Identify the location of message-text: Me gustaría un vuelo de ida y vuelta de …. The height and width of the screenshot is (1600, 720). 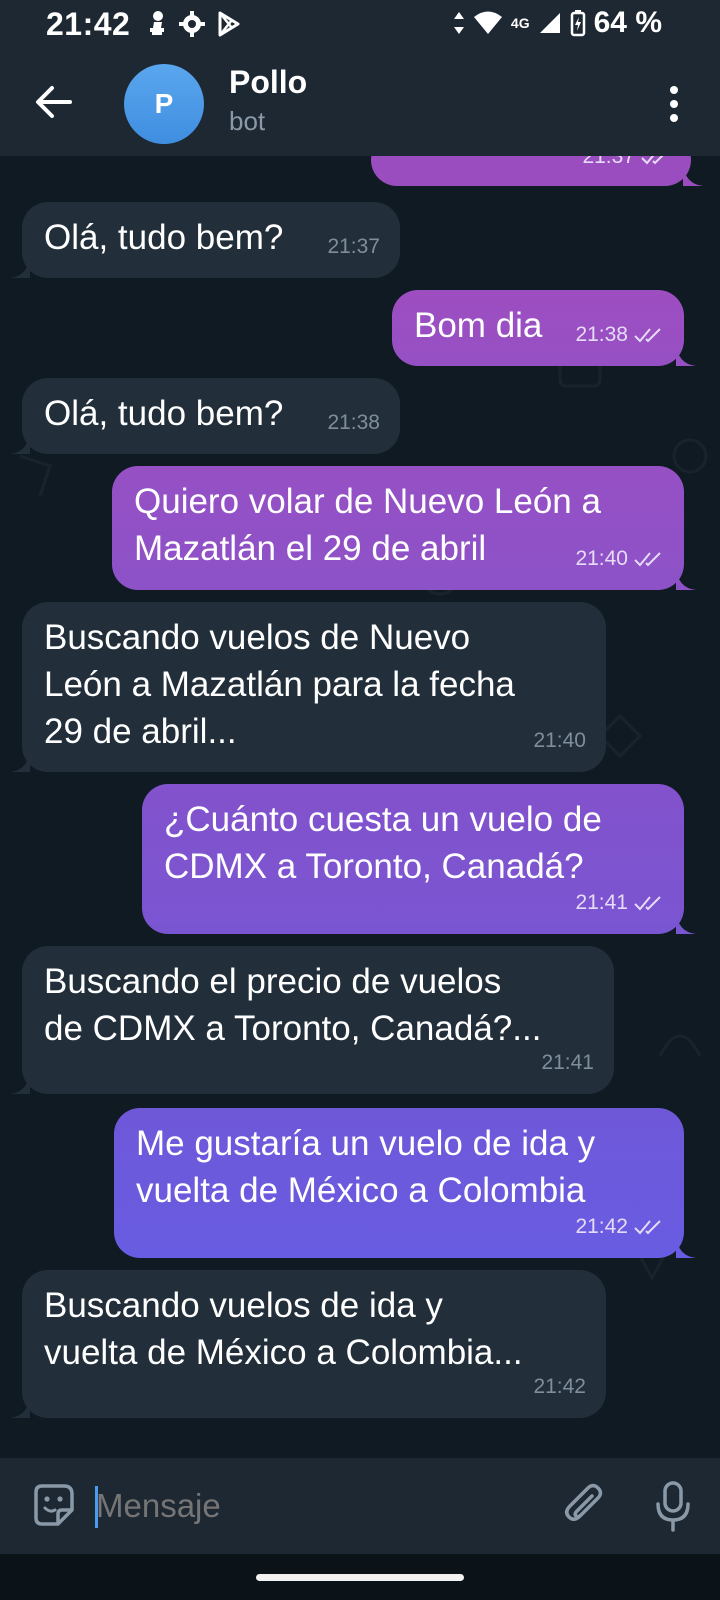
(366, 1167).